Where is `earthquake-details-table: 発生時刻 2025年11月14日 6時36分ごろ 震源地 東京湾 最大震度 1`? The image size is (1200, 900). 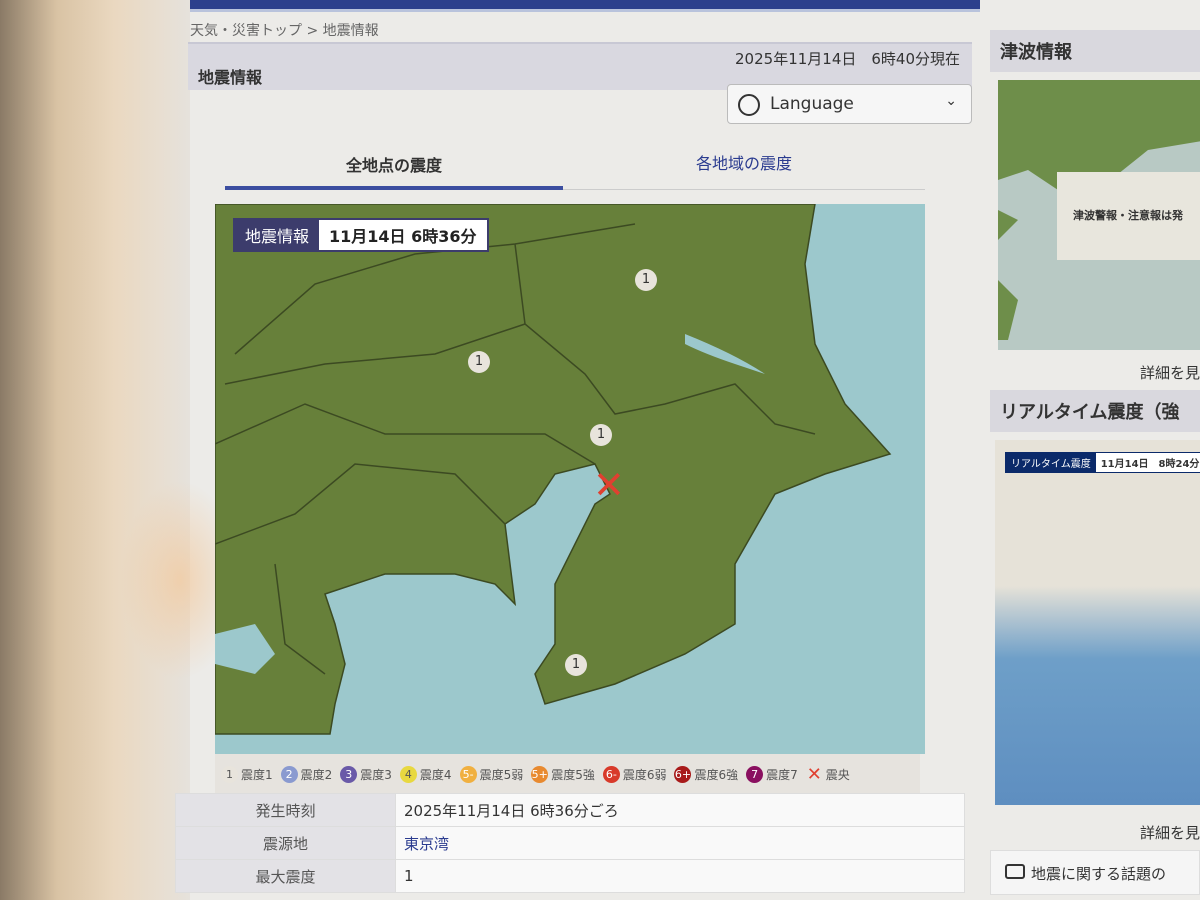 earthquake-details-table: 発生時刻 2025年11月14日 6時36分ごろ 震源地 東京湾 最大震度 1 is located at coordinates (570, 843).